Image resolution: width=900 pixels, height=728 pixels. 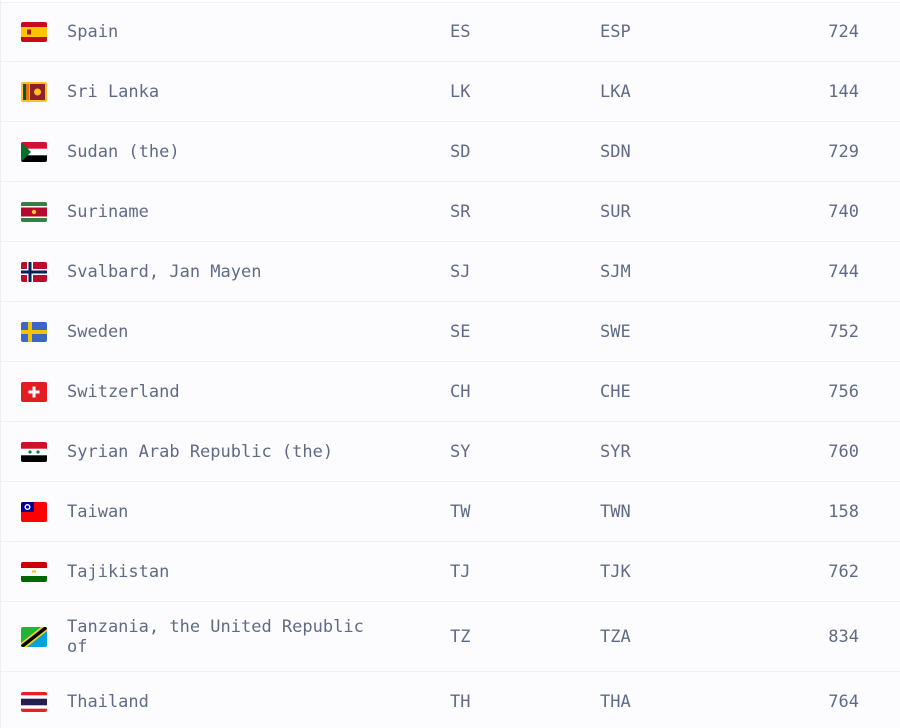 What do you see at coordinates (615, 391) in the screenshot?
I see `alpha3-code: CHE` at bounding box center [615, 391].